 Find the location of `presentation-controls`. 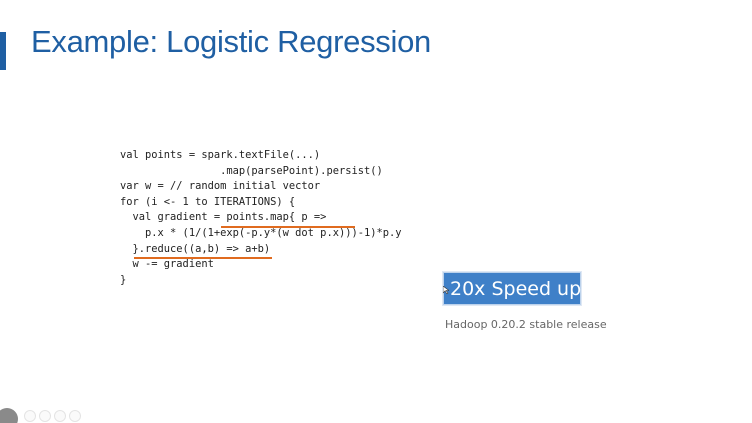

presentation-controls is located at coordinates (45, 415).